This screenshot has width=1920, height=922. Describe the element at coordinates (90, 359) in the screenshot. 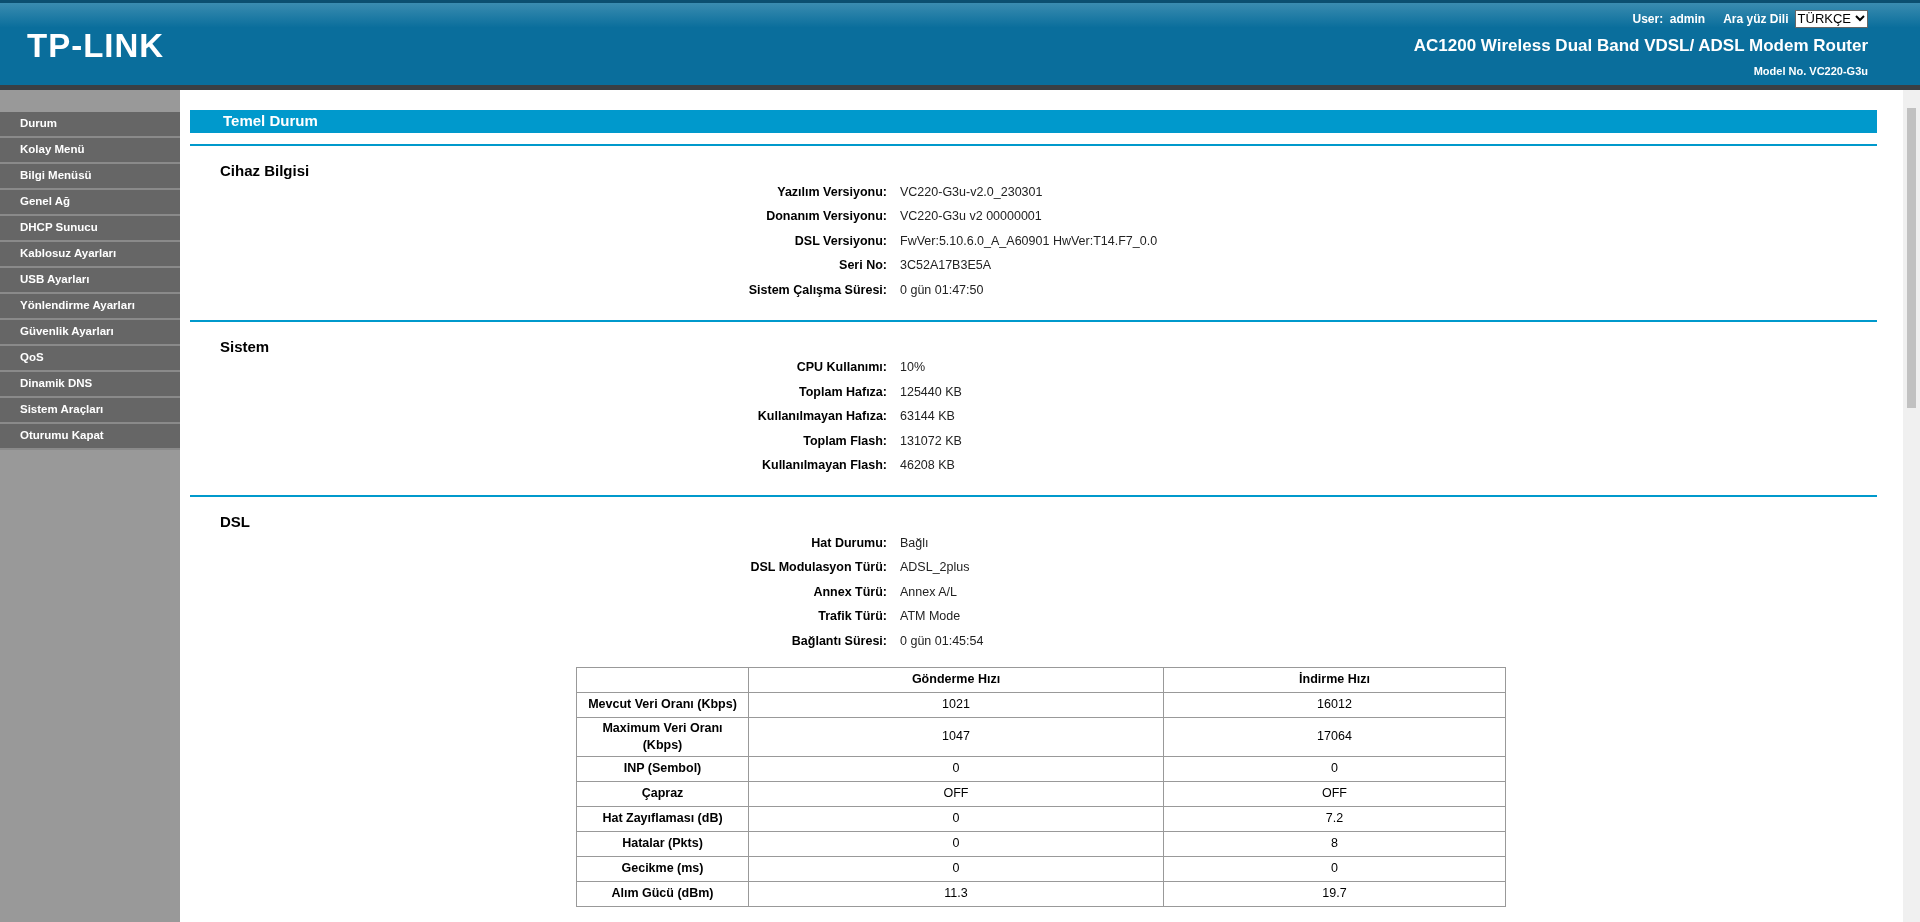

I see `sidebar-item: QoS` at that location.